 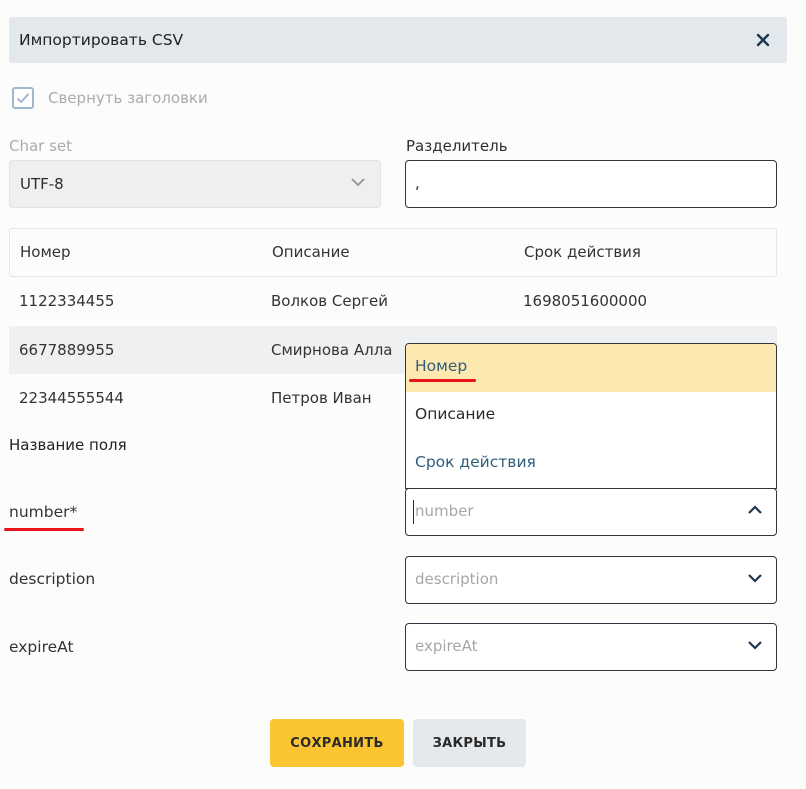 I want to click on table-cell: 6677889955, so click(x=67, y=350).